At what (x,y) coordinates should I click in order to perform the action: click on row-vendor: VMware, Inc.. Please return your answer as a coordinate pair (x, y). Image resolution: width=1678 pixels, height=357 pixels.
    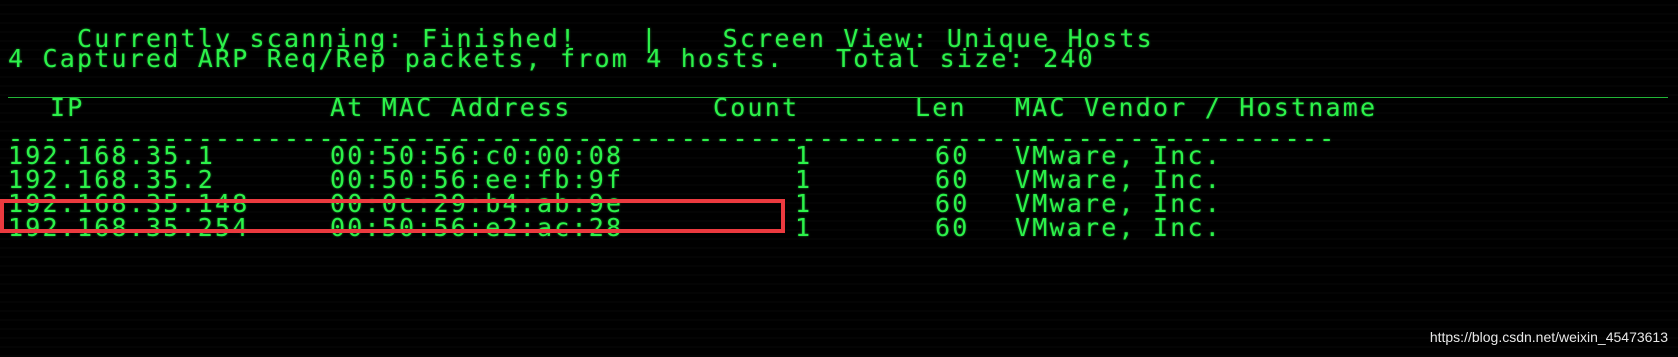
    Looking at the image, I should click on (1119, 227).